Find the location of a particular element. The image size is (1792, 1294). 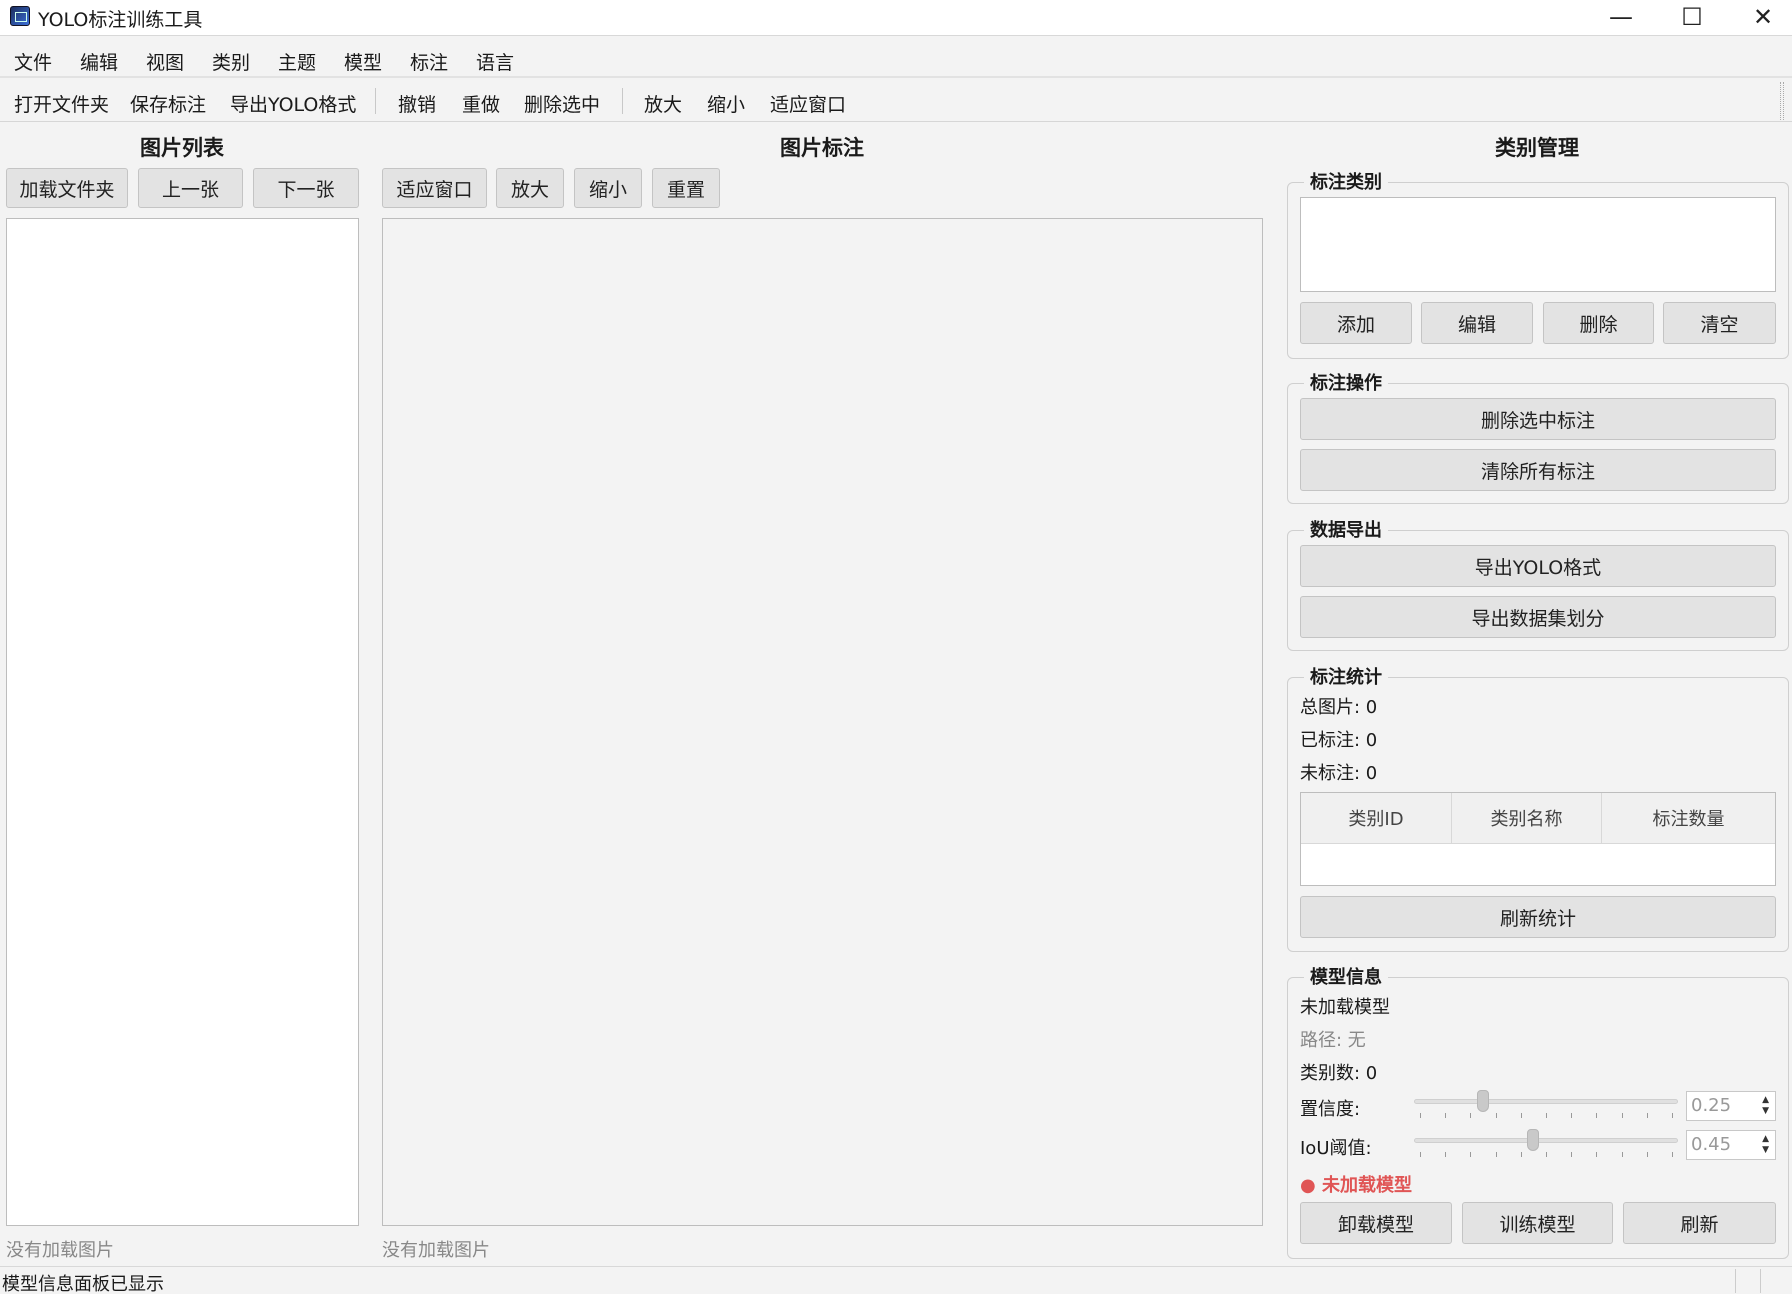

unload-model-button: 卸载模型 is located at coordinates (1376, 1223).